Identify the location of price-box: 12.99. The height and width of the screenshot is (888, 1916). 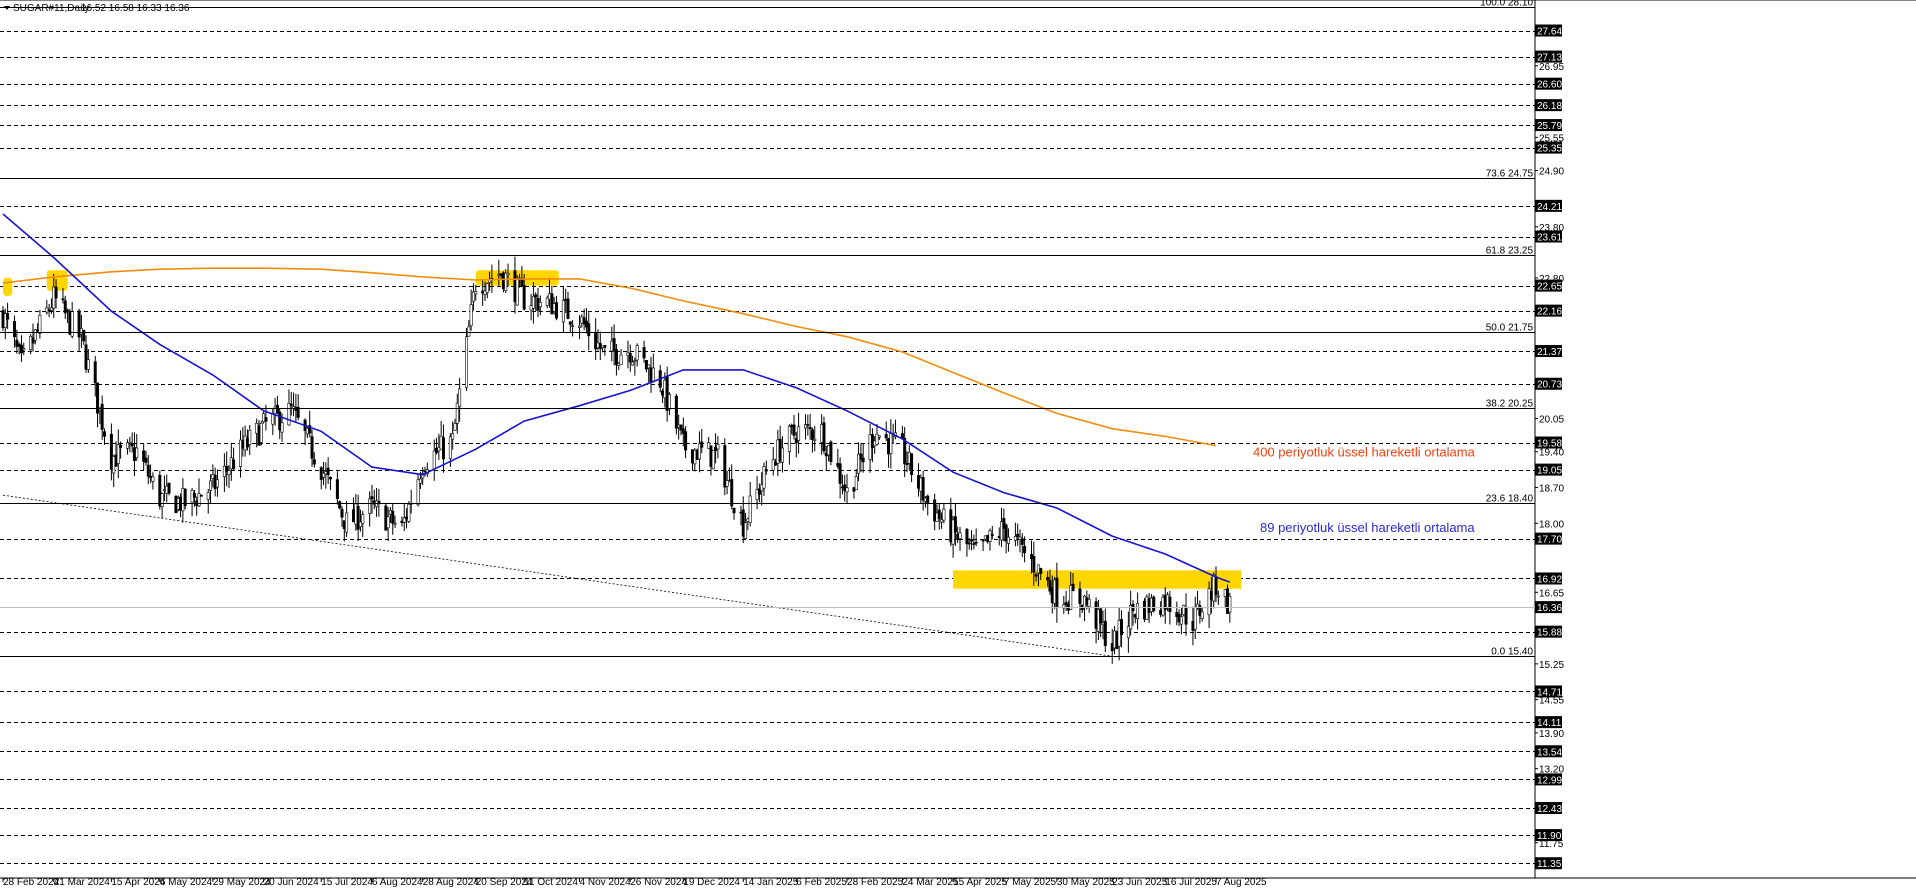
(1548, 779).